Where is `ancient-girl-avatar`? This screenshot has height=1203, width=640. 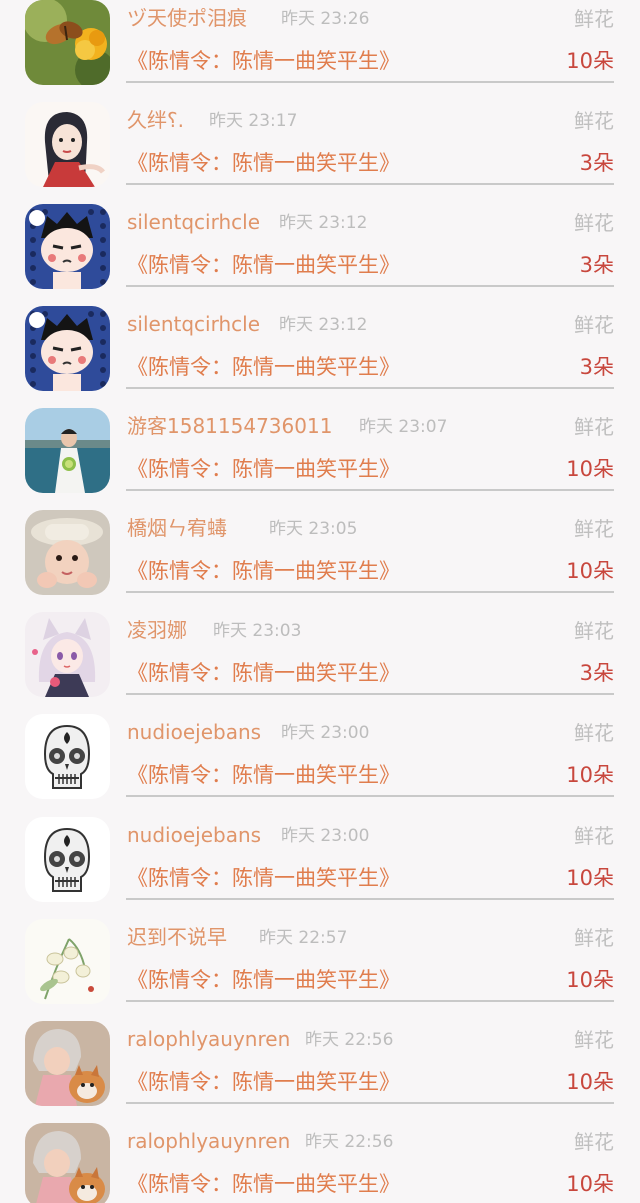 ancient-girl-avatar is located at coordinates (67, 144).